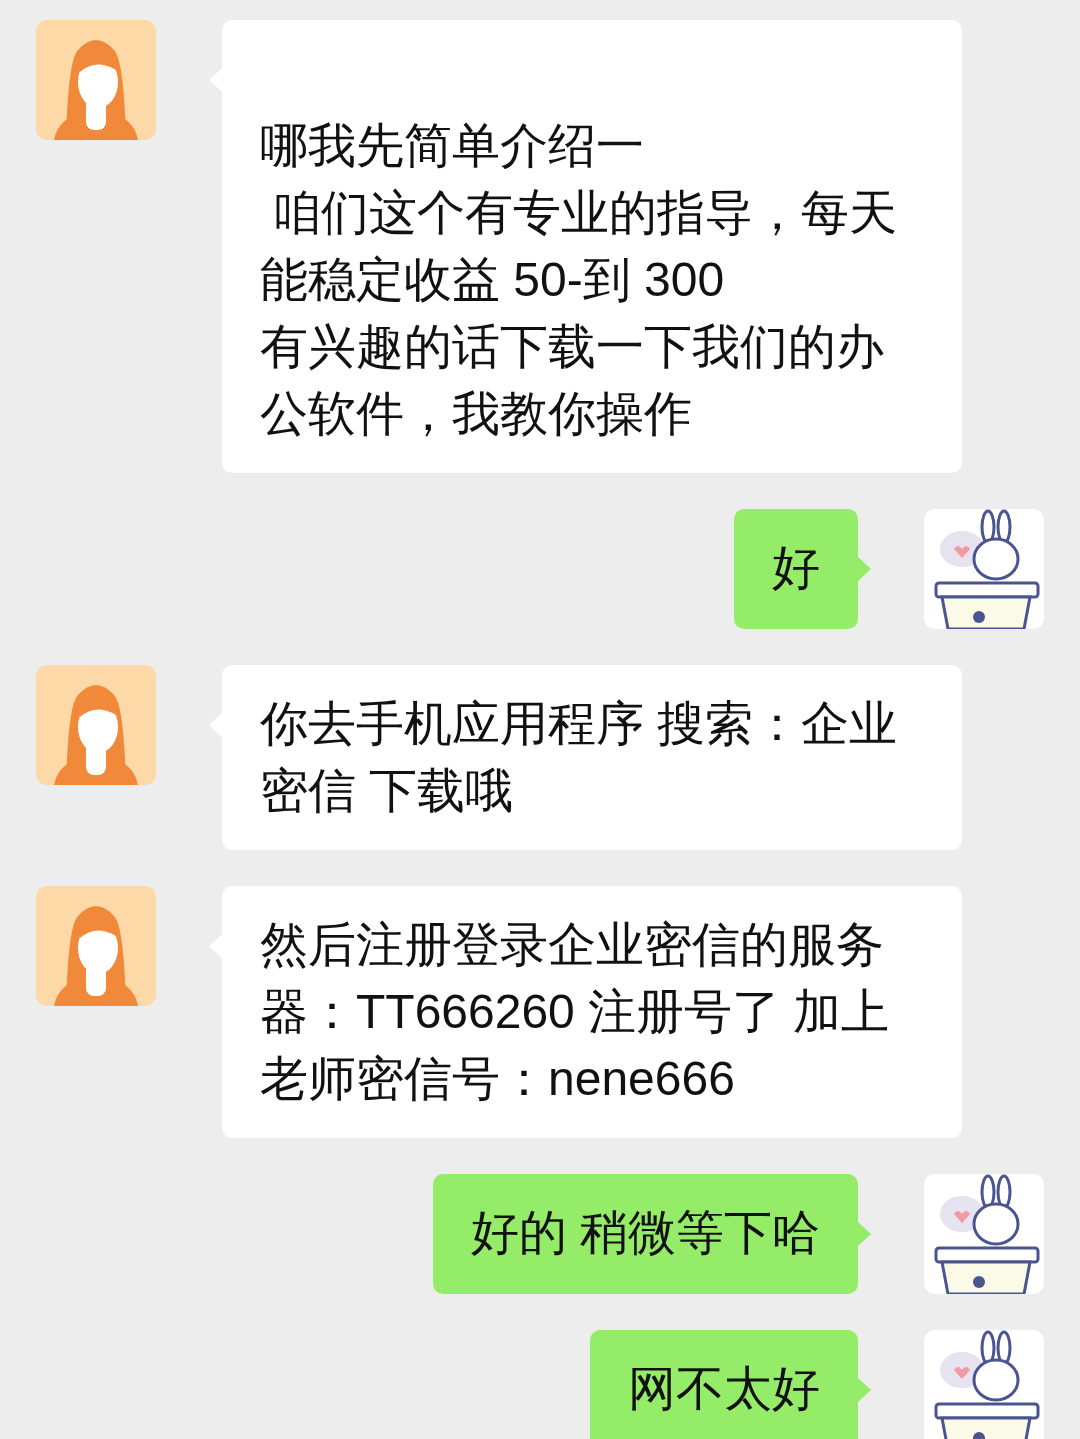  Describe the element at coordinates (572, 380) in the screenshot. I see `message-text: 有兴趣的话下载一下我们的办公软件，我教你操作` at that location.